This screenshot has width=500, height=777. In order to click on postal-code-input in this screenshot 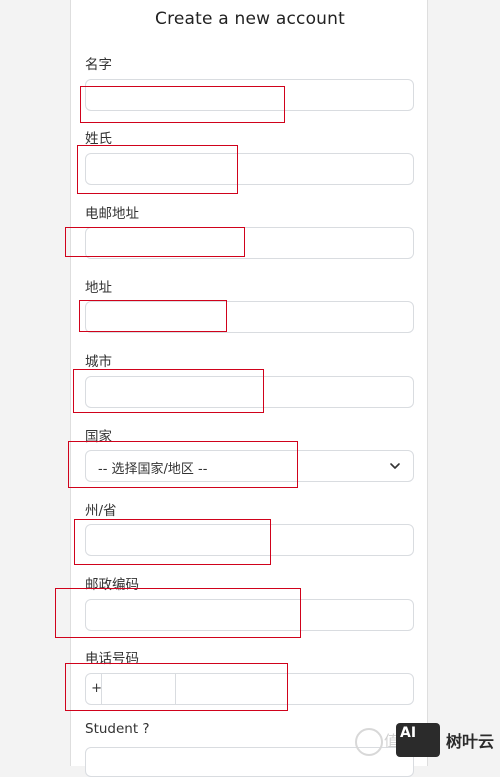, I will do `click(249, 615)`.